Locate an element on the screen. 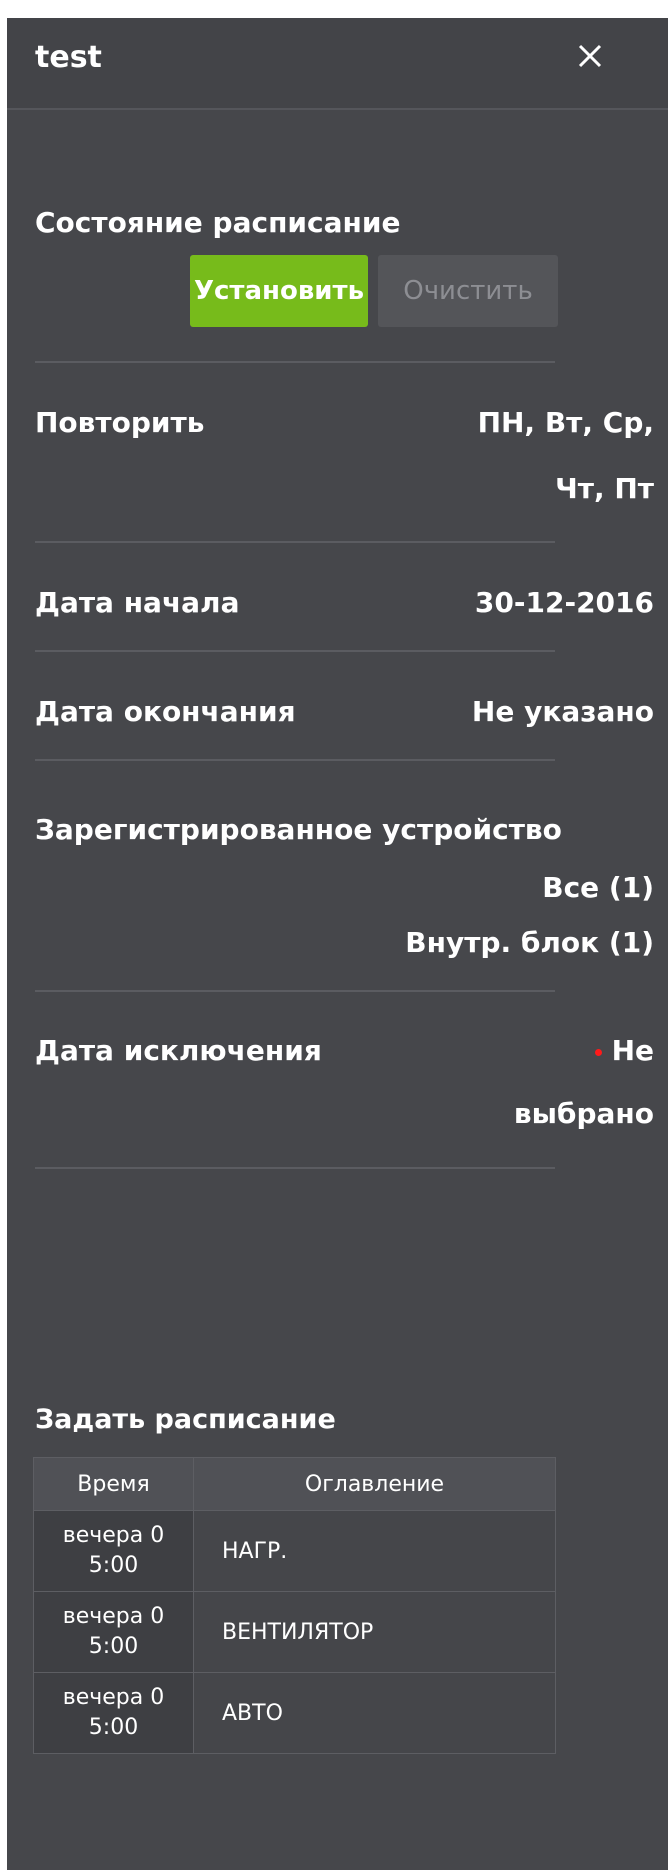 The image size is (668, 1870). schedule-state-label: Состояние расписание is located at coordinates (218, 222).